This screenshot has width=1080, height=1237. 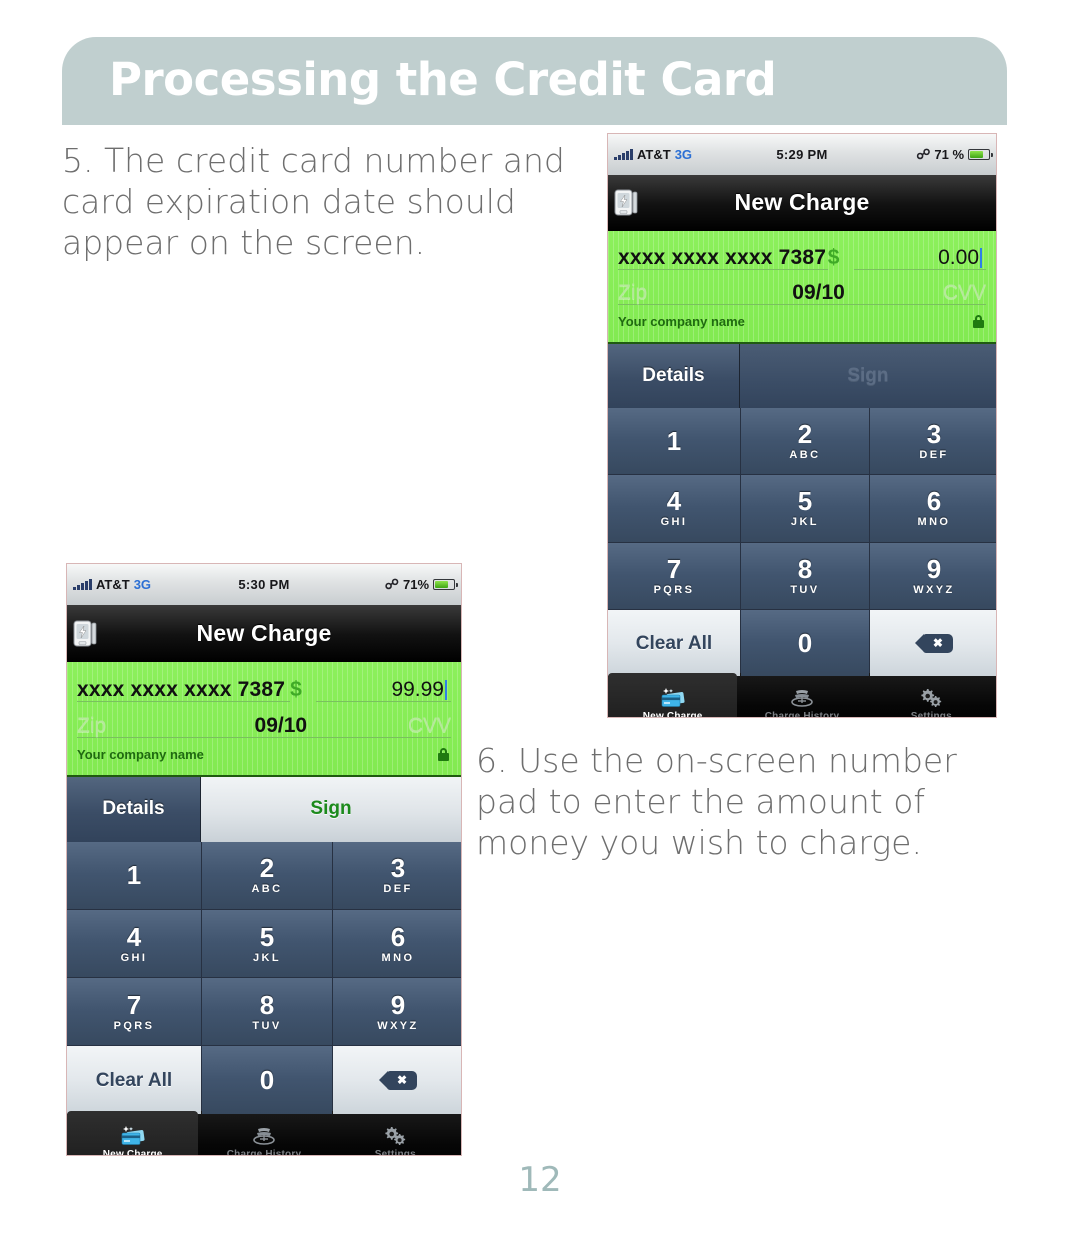 I want to click on details-sign-segmented-control: Details Sign, so click(x=802, y=375).